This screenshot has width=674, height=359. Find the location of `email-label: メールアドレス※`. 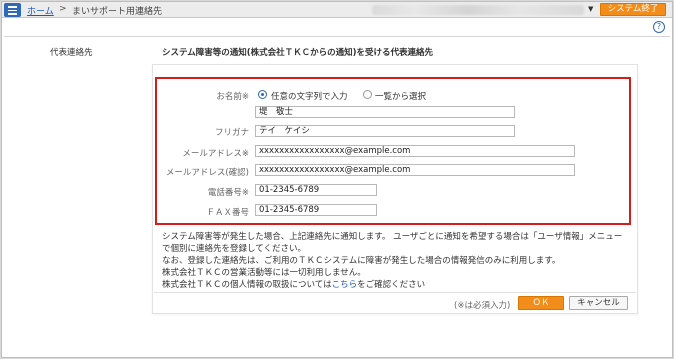

email-label: メールアドレス※ is located at coordinates (215, 154).